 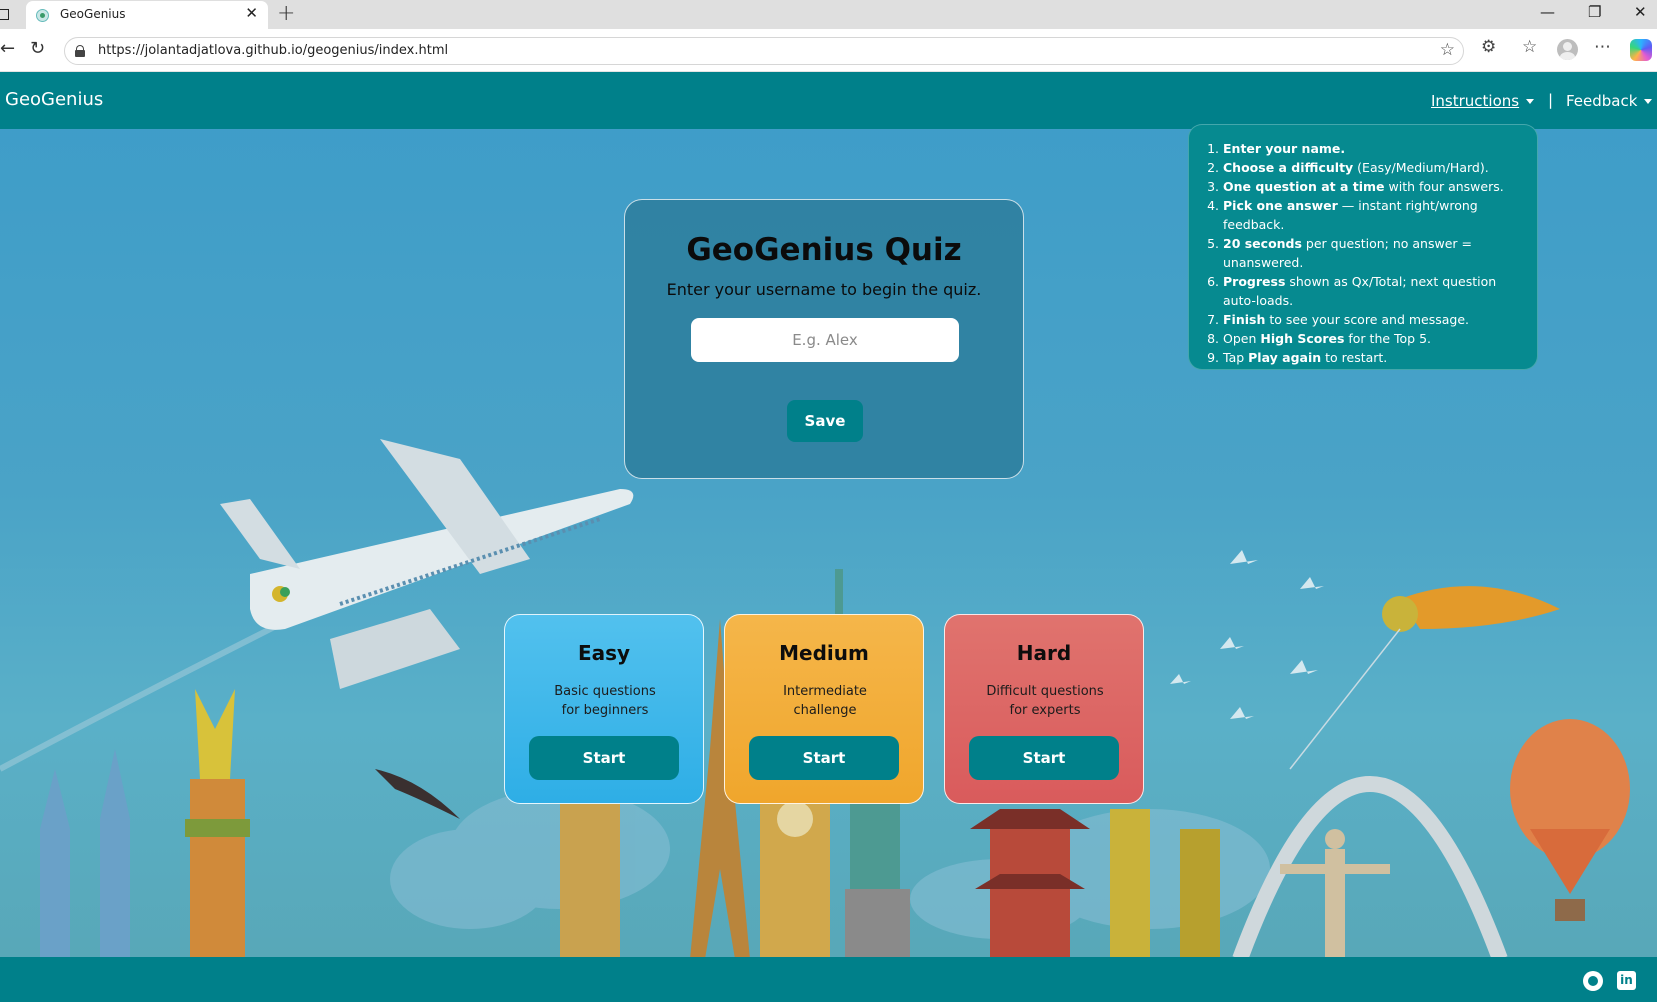 What do you see at coordinates (1373, 148) in the screenshot?
I see `instruction-item: Enter your name.` at bounding box center [1373, 148].